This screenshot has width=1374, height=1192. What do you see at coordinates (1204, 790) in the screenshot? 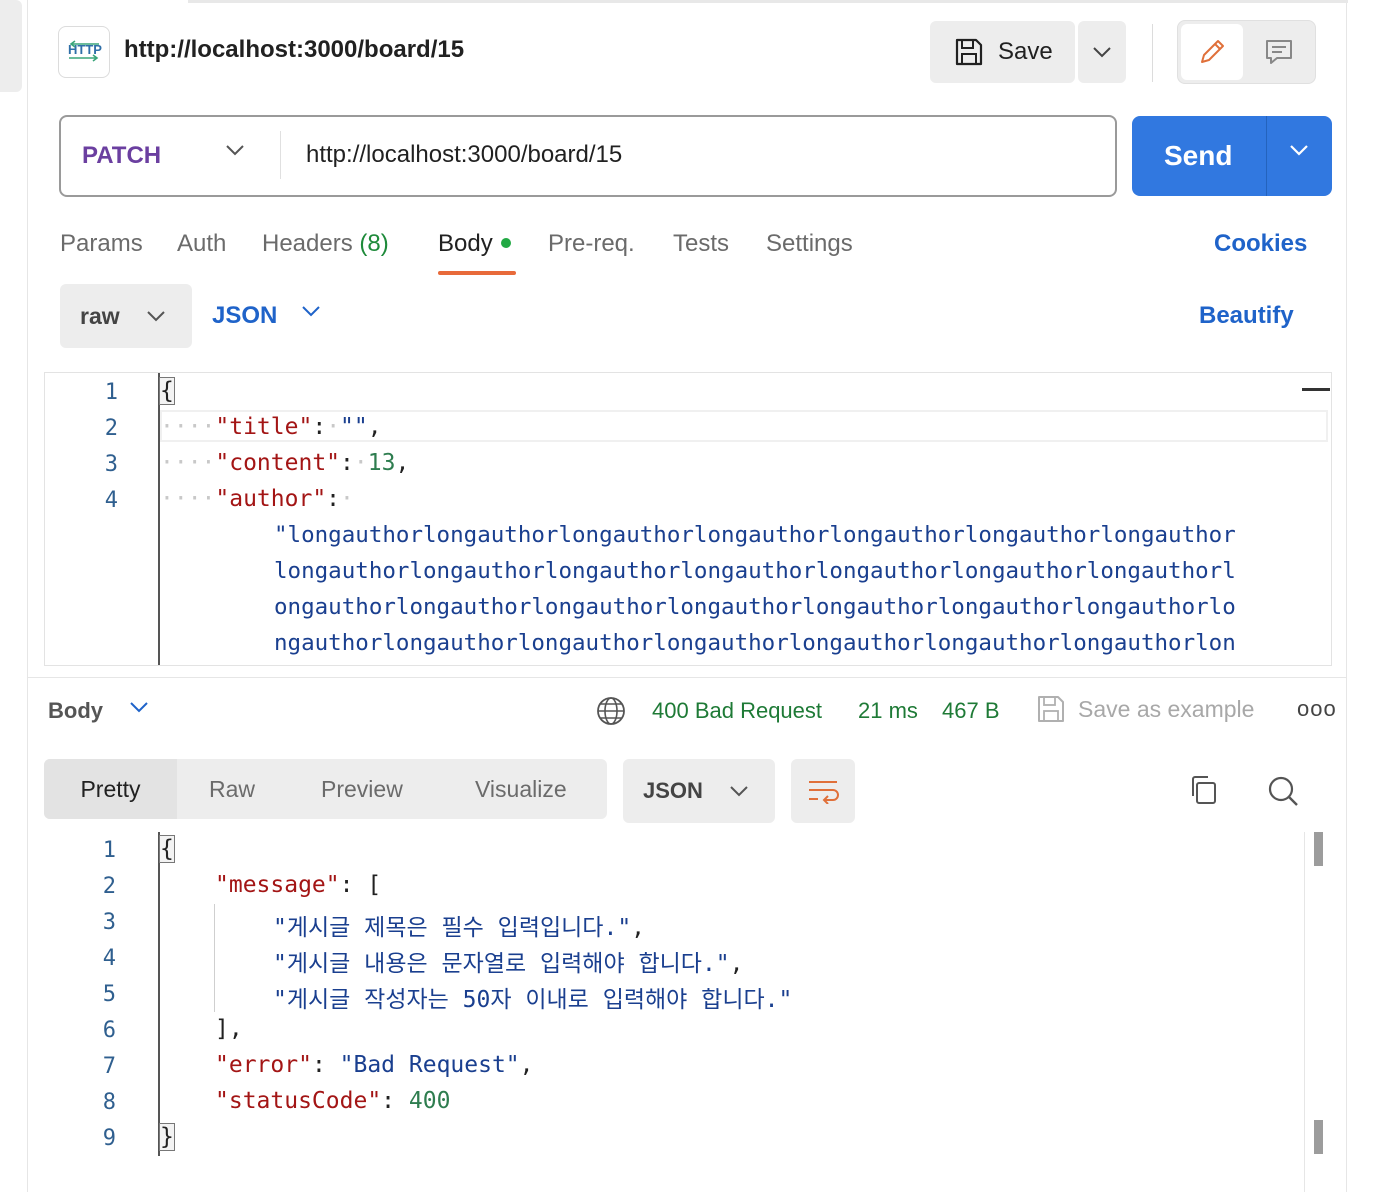
I see `copy-icon` at bounding box center [1204, 790].